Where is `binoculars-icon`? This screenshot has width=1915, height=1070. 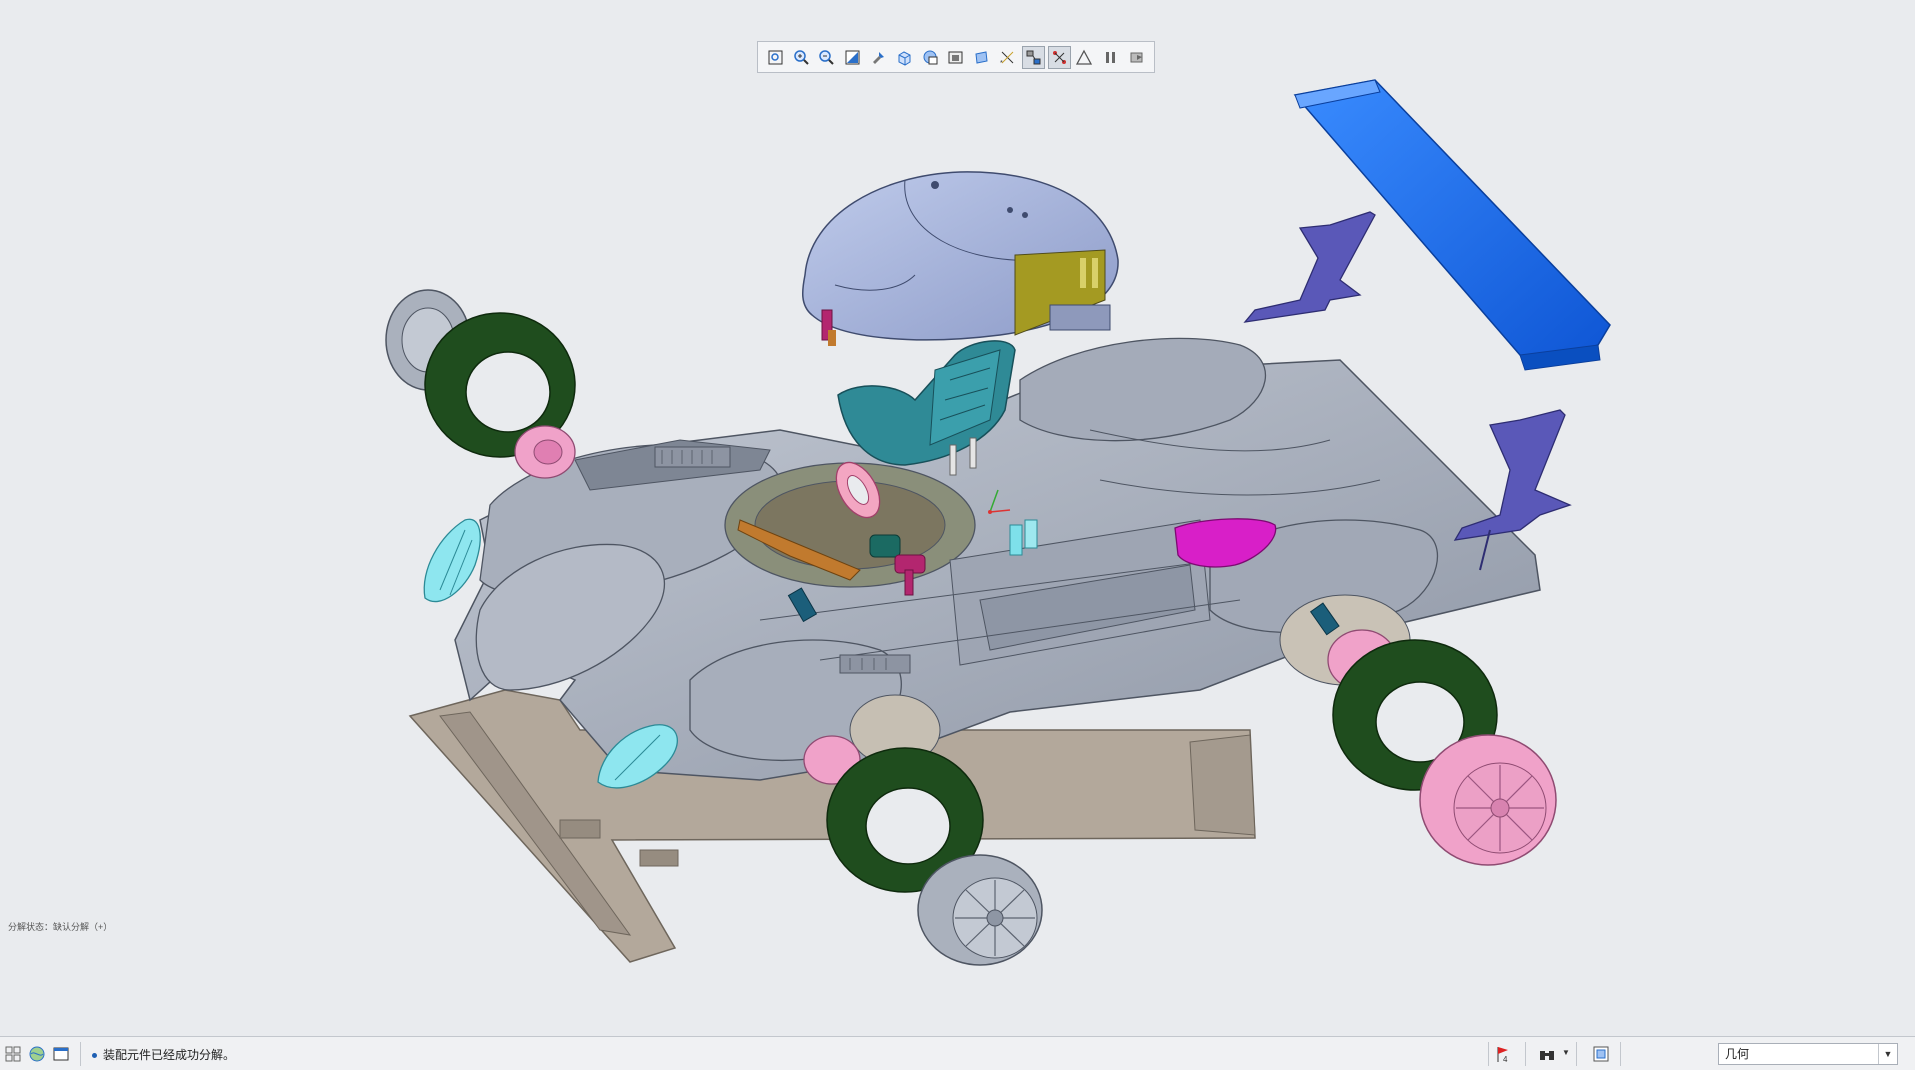 binoculars-icon is located at coordinates (1547, 1054).